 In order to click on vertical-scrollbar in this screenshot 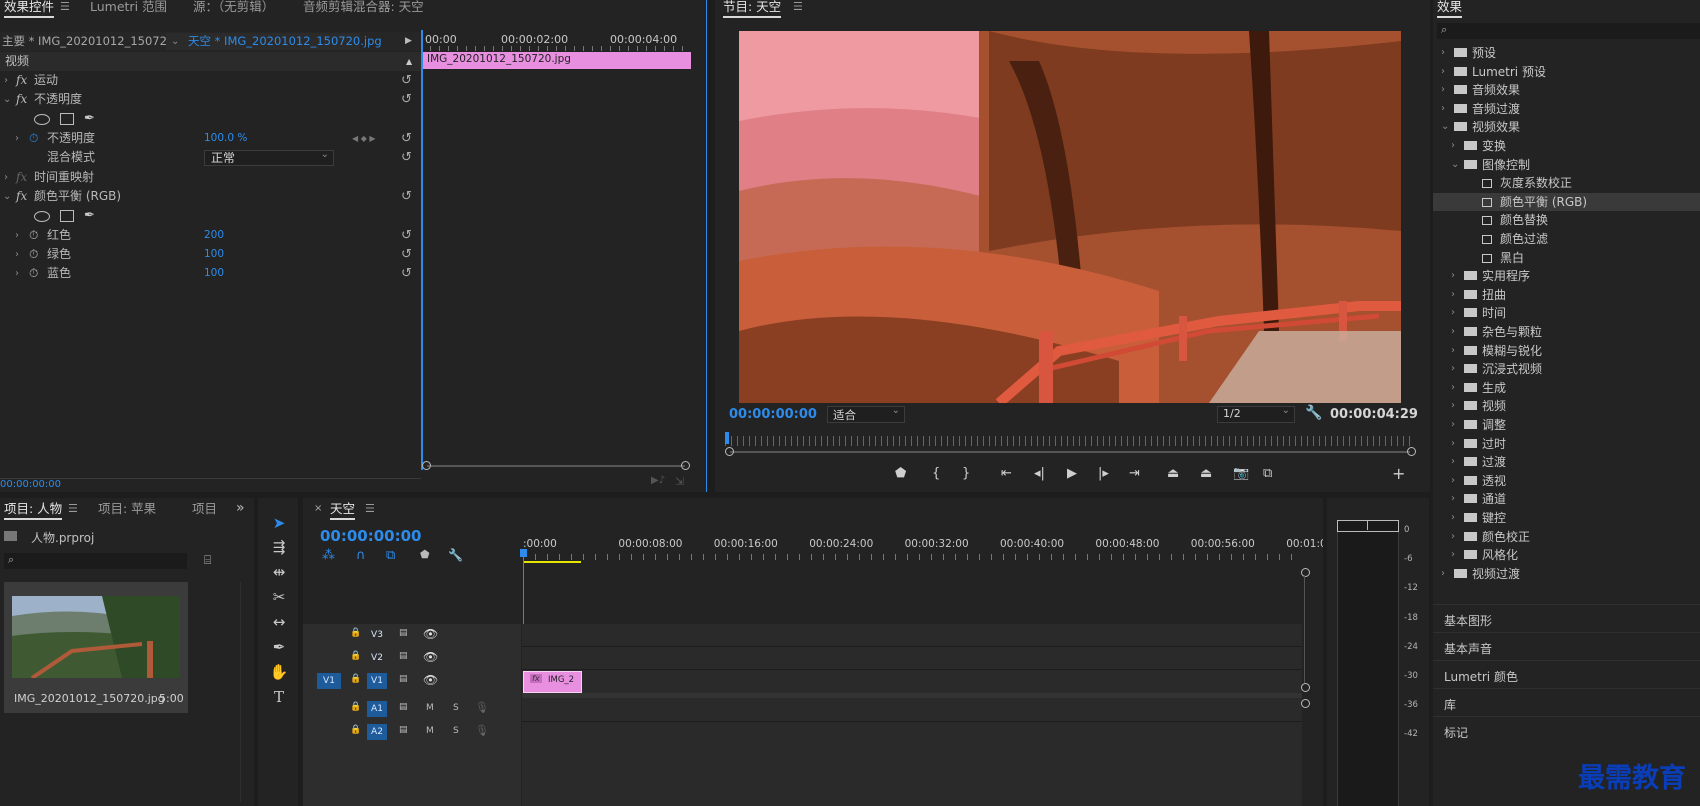, I will do `click(1304, 629)`.